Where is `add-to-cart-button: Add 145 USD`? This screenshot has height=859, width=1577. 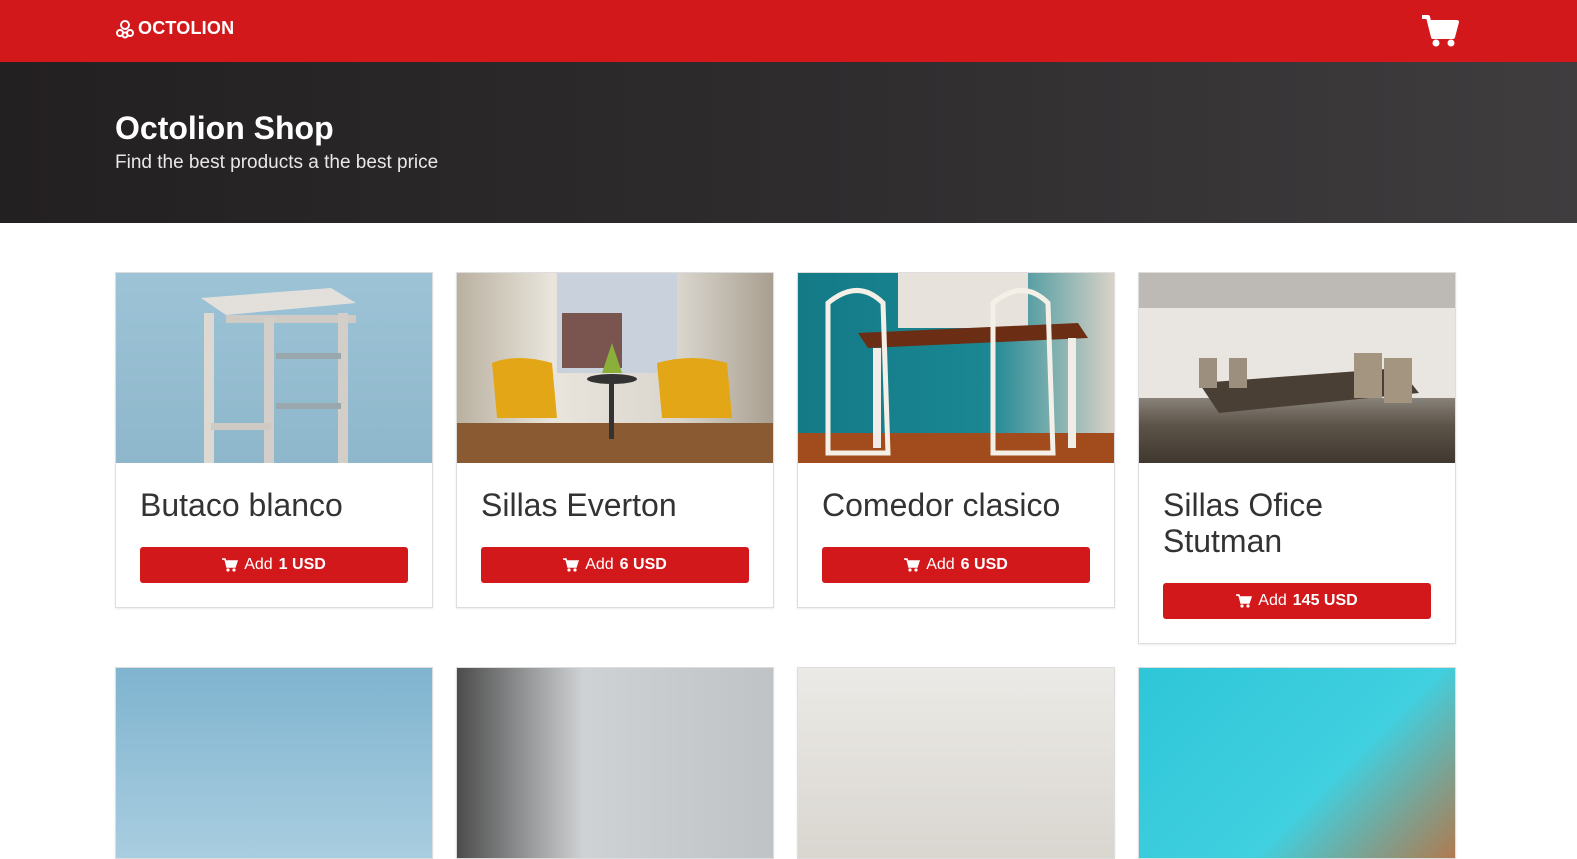 add-to-cart-button: Add 145 USD is located at coordinates (1297, 601).